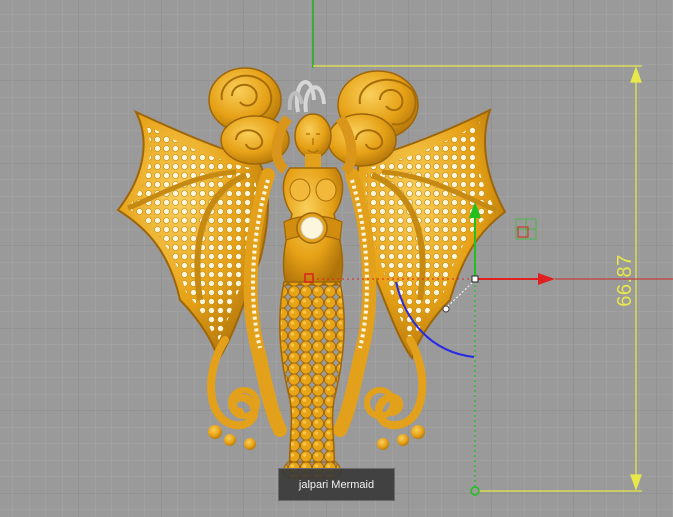 The width and height of the screenshot is (673, 517). Describe the element at coordinates (418, 432) in the screenshot. I see `right-scroll-bead` at that location.